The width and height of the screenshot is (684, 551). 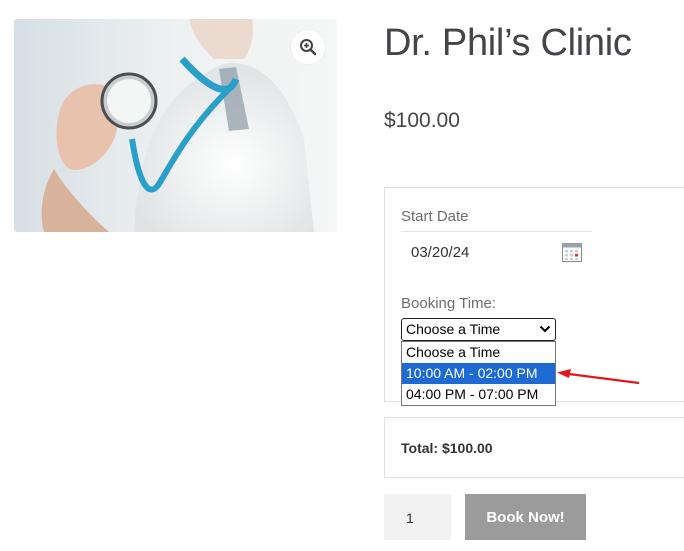 I want to click on quantity-input: 1, so click(x=417, y=517).